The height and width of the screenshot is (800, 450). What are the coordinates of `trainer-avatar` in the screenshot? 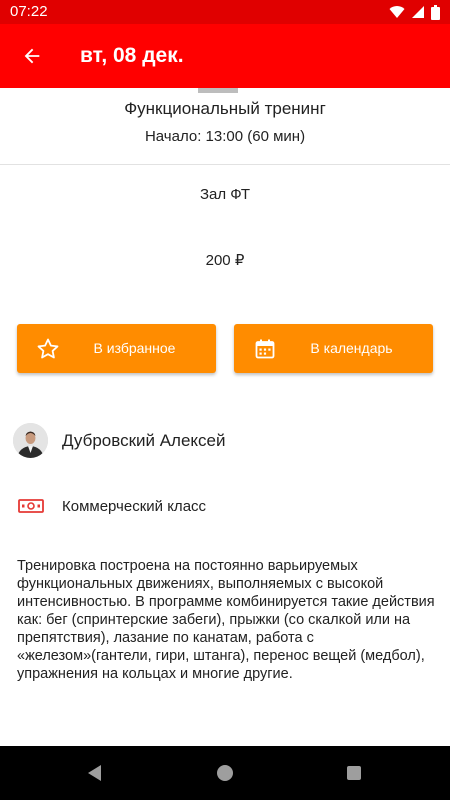 It's located at (30, 440).